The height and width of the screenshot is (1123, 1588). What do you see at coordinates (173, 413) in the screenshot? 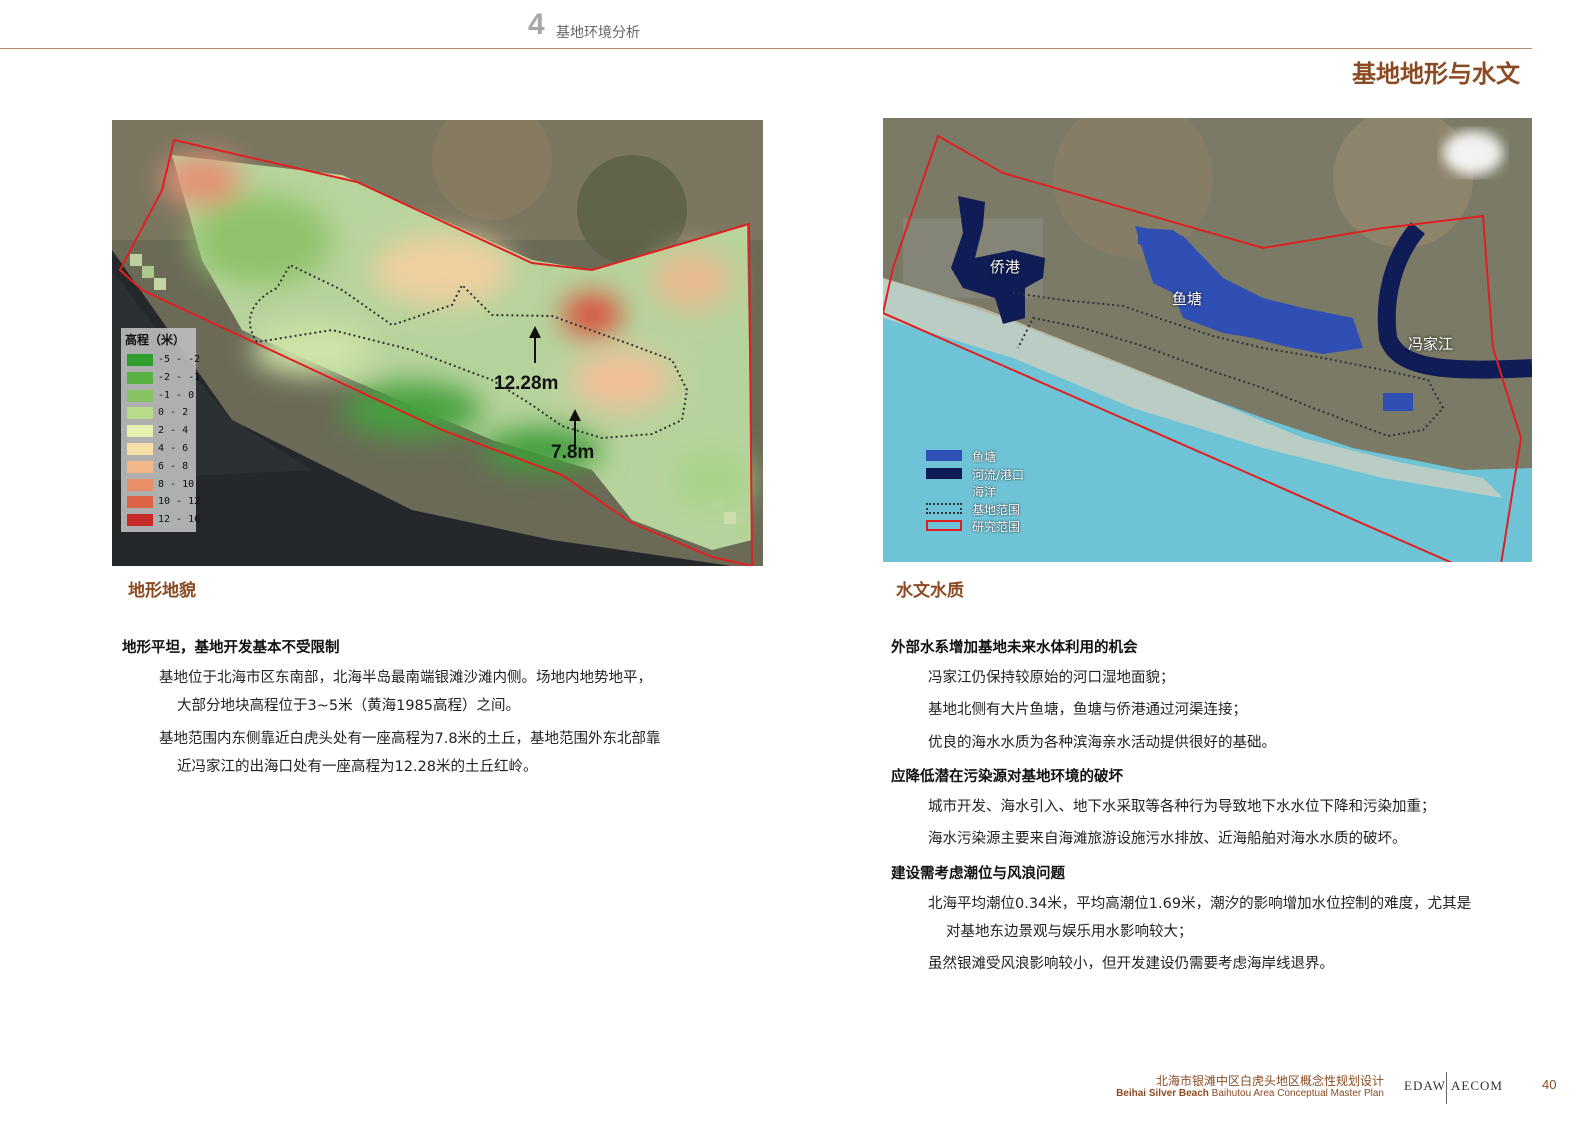
I see `legend-label: 0 - 2` at bounding box center [173, 413].